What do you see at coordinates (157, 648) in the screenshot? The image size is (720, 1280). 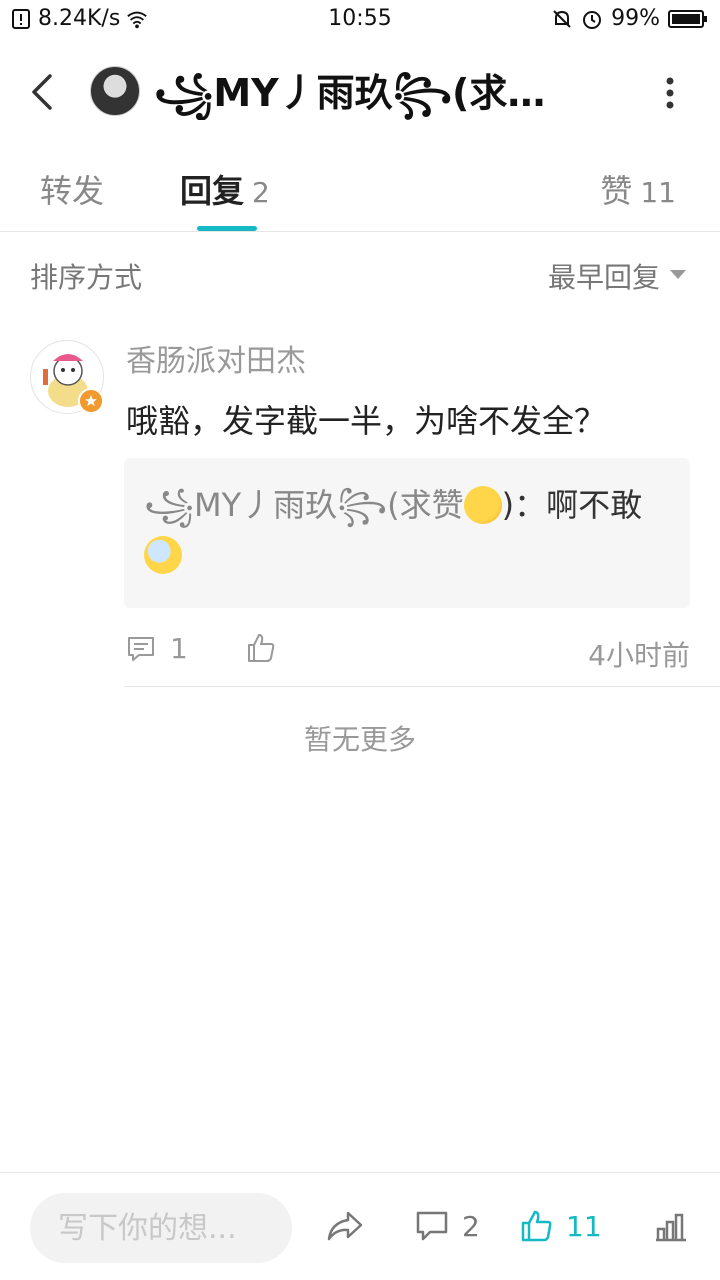 I see `reply-comment-button: 1` at bounding box center [157, 648].